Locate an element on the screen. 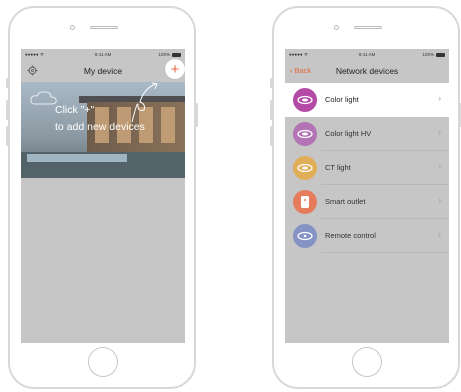 The width and height of the screenshot is (461, 392). house-pool is located at coordinates (77, 158).